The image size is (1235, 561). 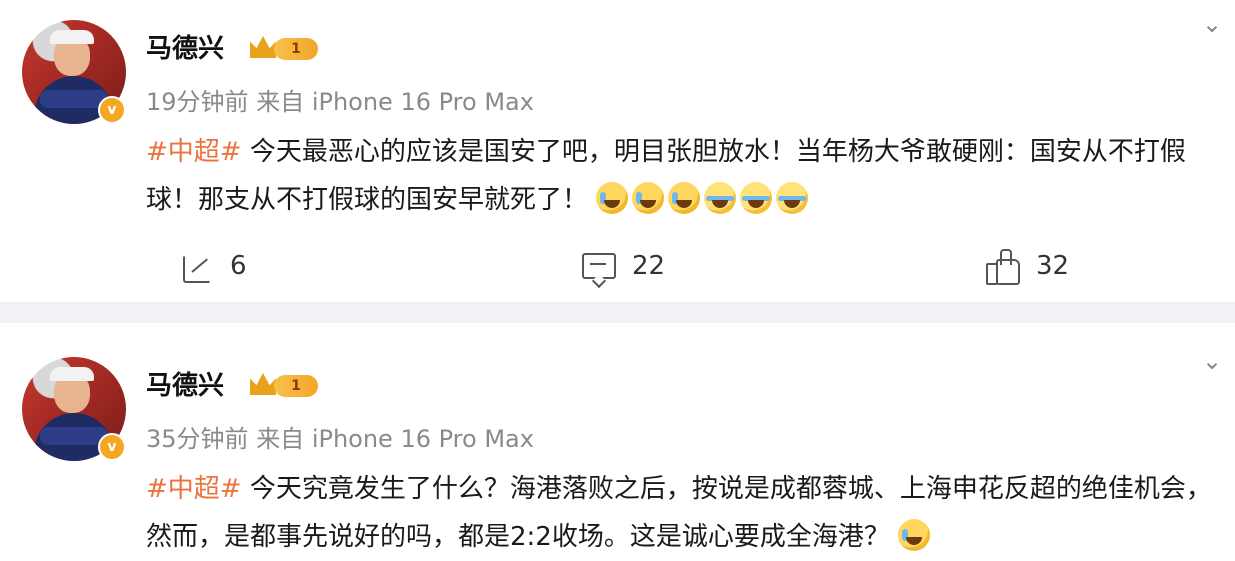 I want to click on post-time: 35分钟前, so click(x=197, y=439).